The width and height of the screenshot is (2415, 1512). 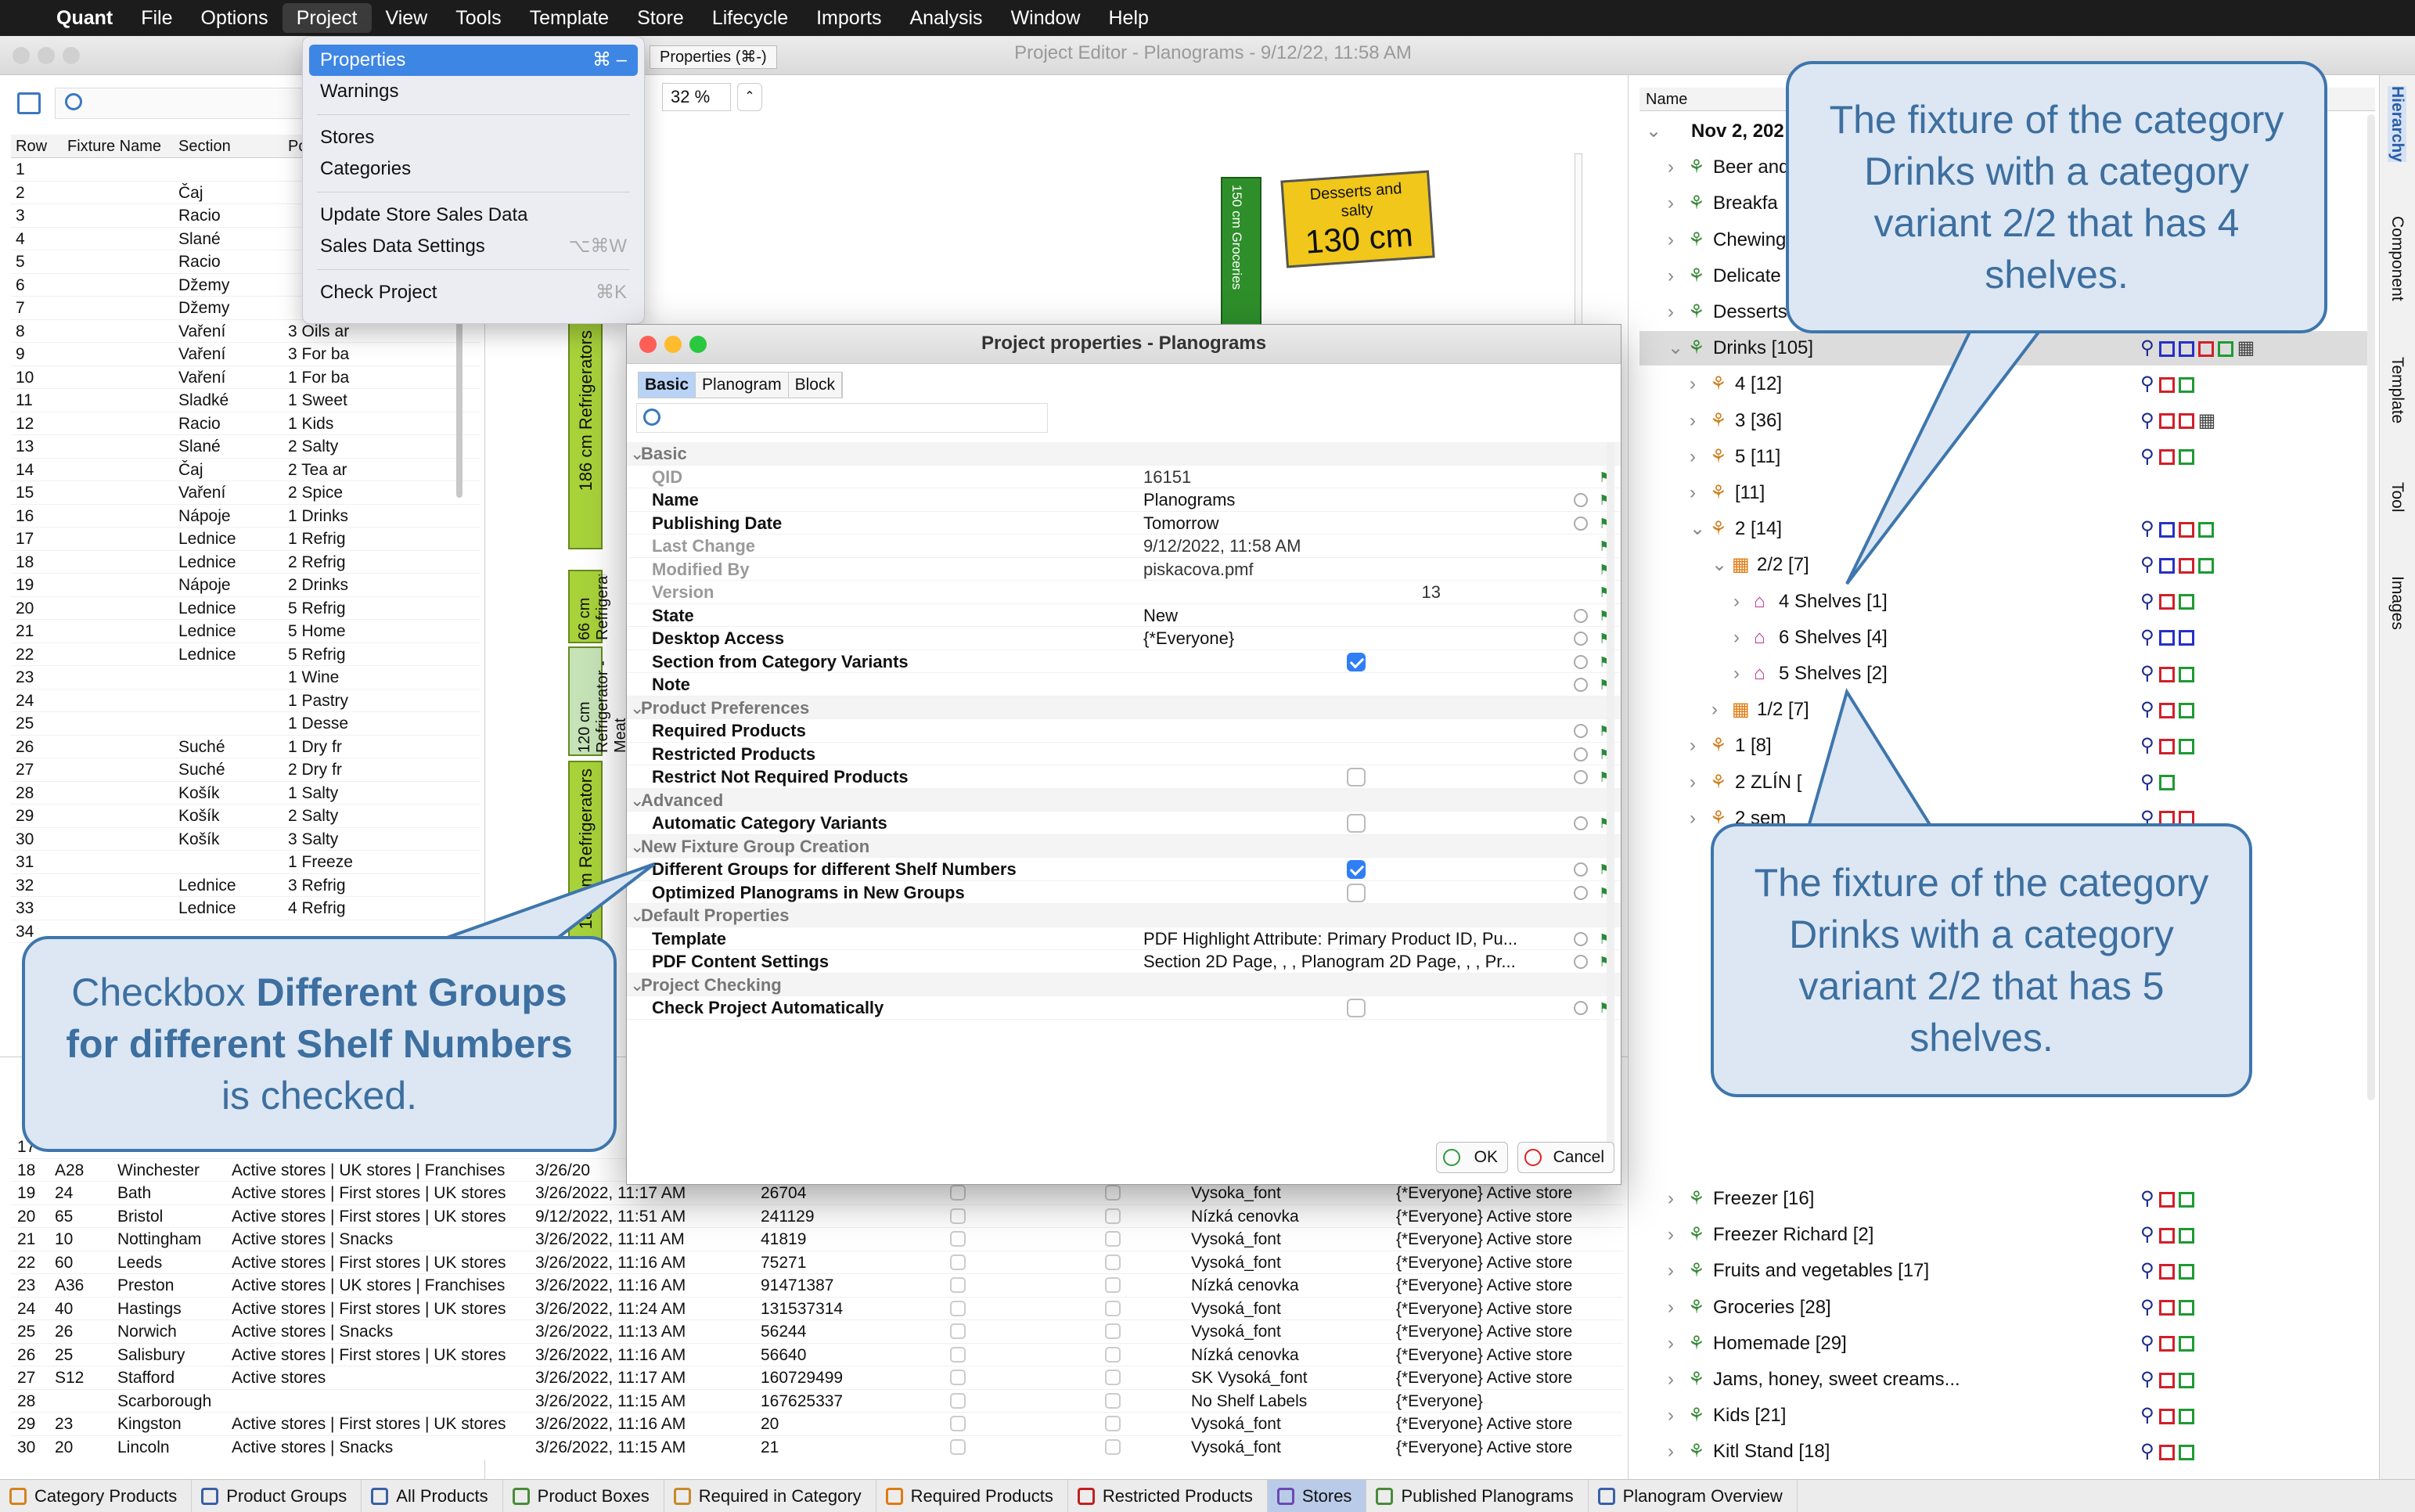 I want to click on bottom-tab: Required in Category, so click(x=770, y=1495).